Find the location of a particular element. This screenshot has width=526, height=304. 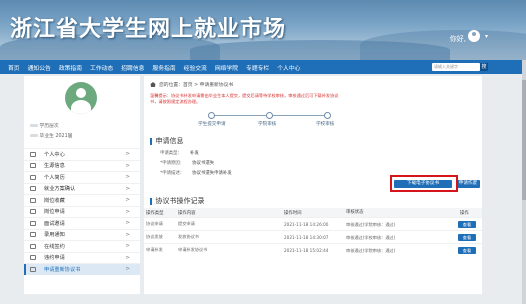

nav-item-personal: 个人中心 is located at coordinates (288, 67).